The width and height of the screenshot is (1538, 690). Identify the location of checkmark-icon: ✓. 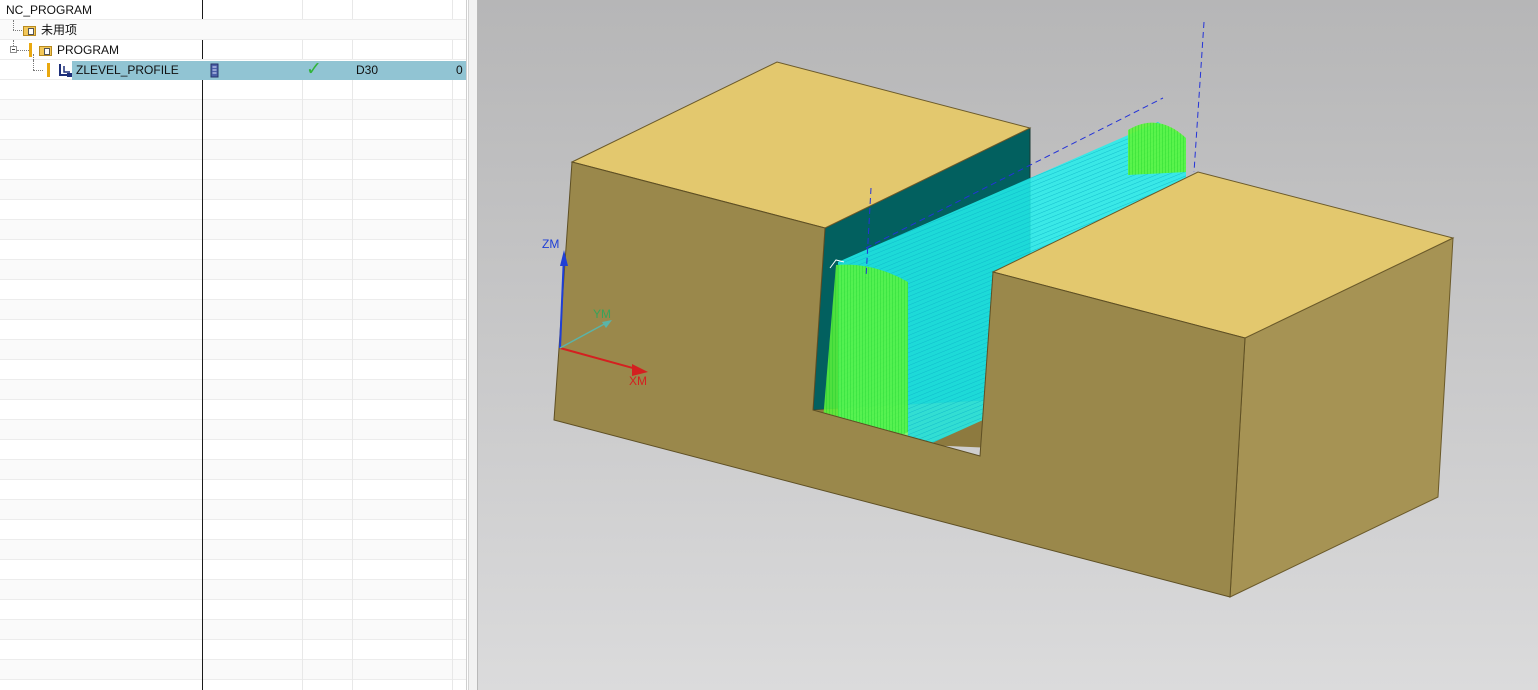
(314, 69).